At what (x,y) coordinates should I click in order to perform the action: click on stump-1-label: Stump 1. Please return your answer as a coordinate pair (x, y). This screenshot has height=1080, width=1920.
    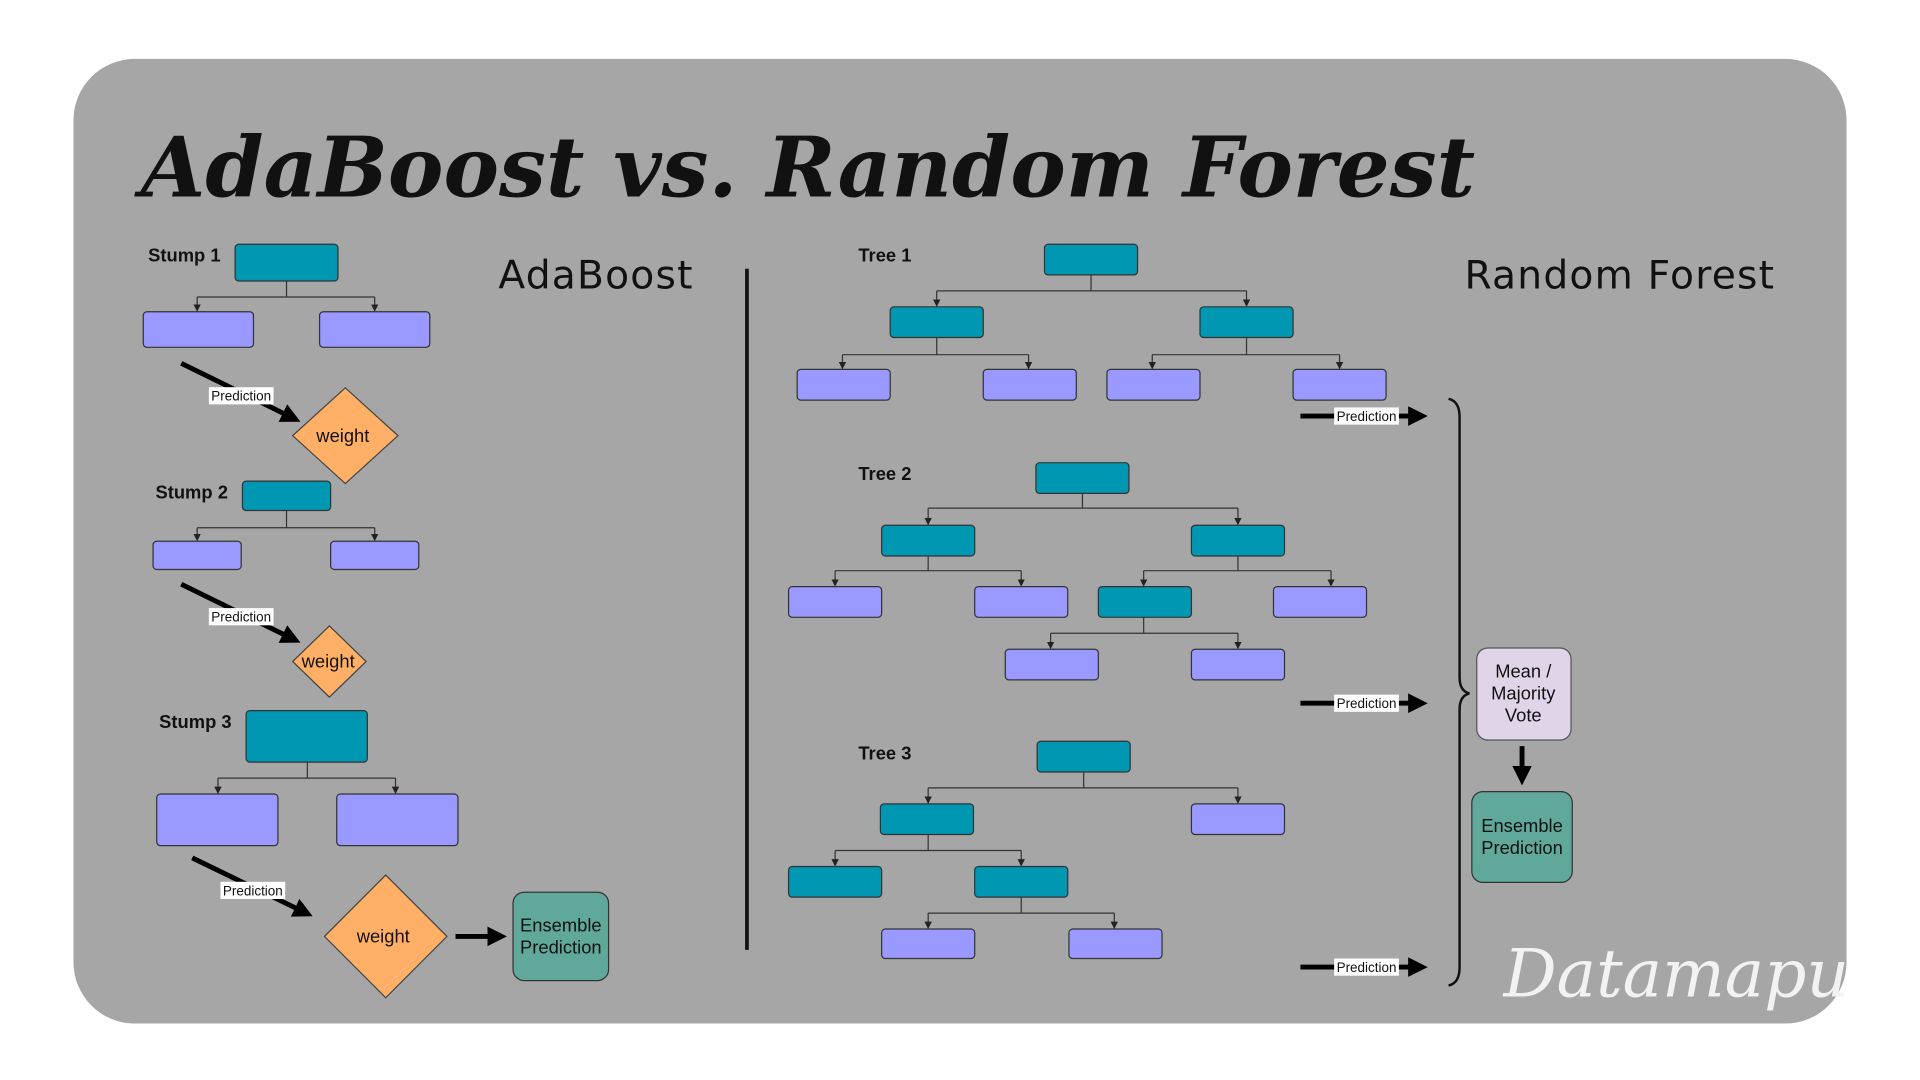
    Looking at the image, I should click on (184, 254).